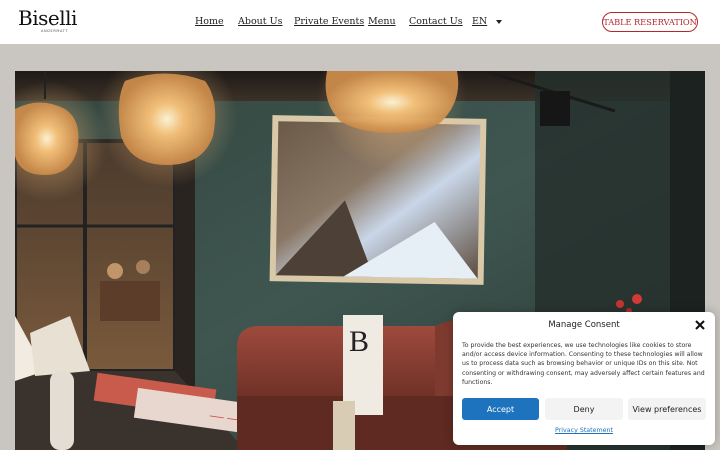  Describe the element at coordinates (382, 21) in the screenshot. I see `nav-menu: Menu` at that location.